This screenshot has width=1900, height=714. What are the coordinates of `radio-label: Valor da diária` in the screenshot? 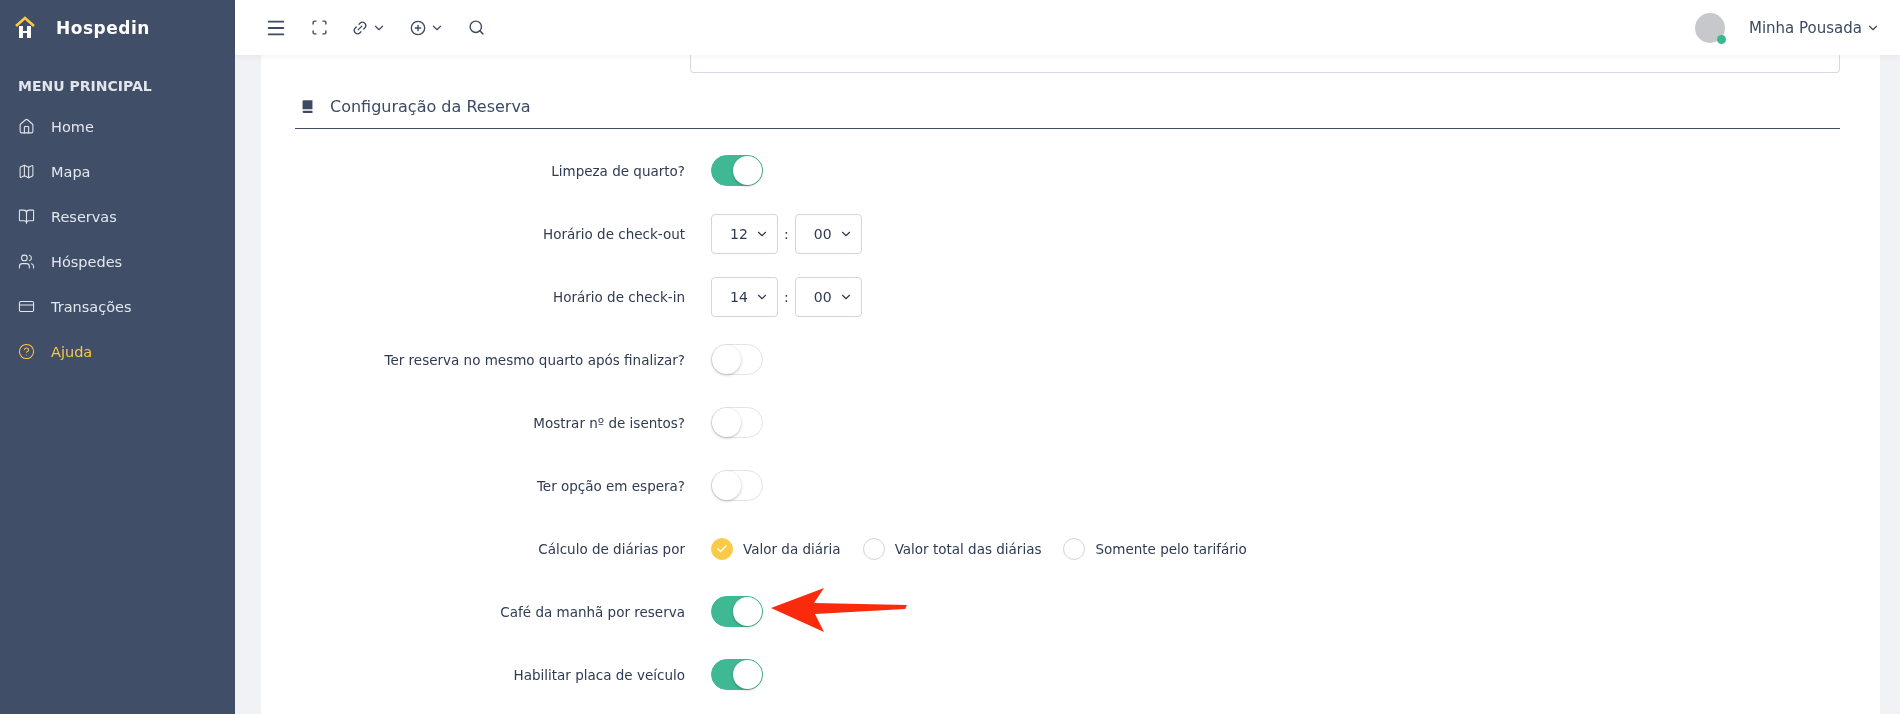 It's located at (792, 548).